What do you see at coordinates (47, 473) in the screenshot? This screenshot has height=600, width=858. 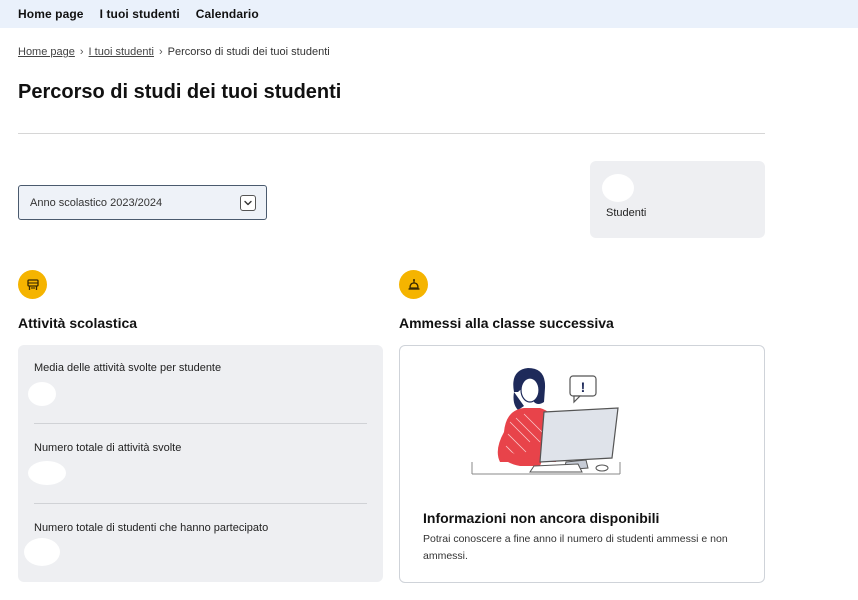 I see `total-activities-value-placeholder` at bounding box center [47, 473].